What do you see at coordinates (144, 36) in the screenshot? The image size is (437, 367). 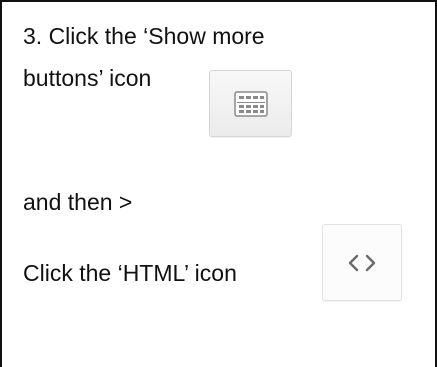 I see `instruction-step-title: 3. Click the ‘Show more` at bounding box center [144, 36].